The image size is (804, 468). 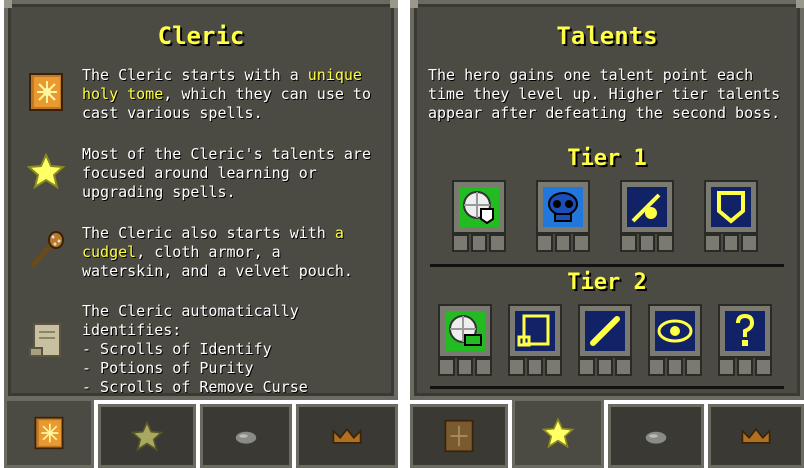 I want to click on info-text: The Cleric starts with a, so click(x=195, y=75).